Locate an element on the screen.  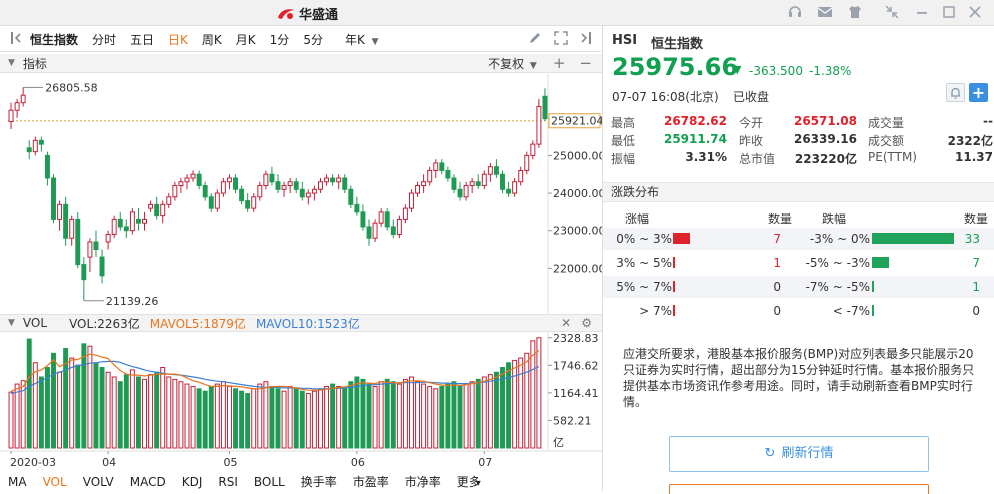
vol-label: VOL is located at coordinates (35, 323).